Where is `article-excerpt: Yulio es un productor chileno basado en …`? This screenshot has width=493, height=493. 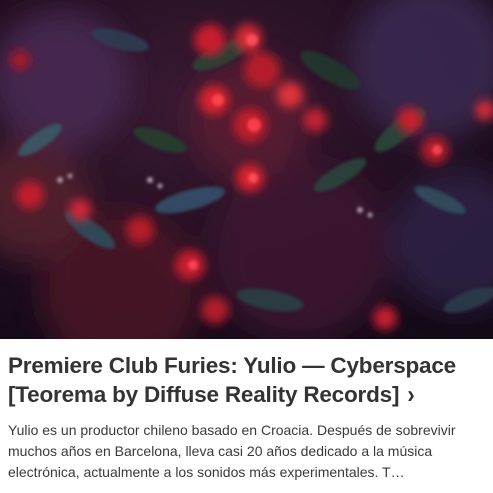
article-excerpt: Yulio es un productor chileno basado en … is located at coordinates (232, 451).